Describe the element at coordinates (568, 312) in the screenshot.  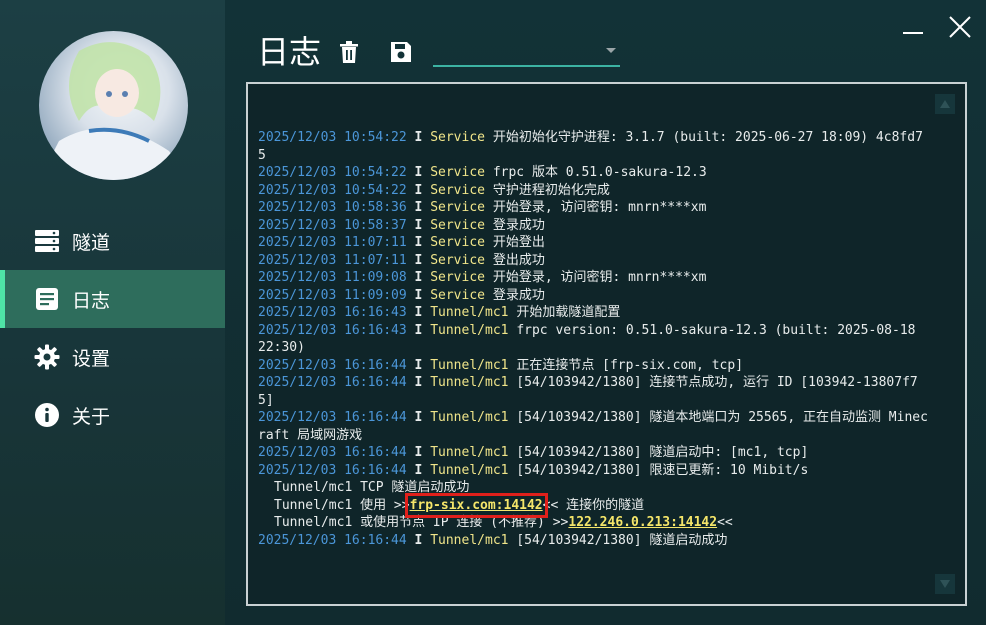
I see `log-msg: 开始加载隧道配置` at that location.